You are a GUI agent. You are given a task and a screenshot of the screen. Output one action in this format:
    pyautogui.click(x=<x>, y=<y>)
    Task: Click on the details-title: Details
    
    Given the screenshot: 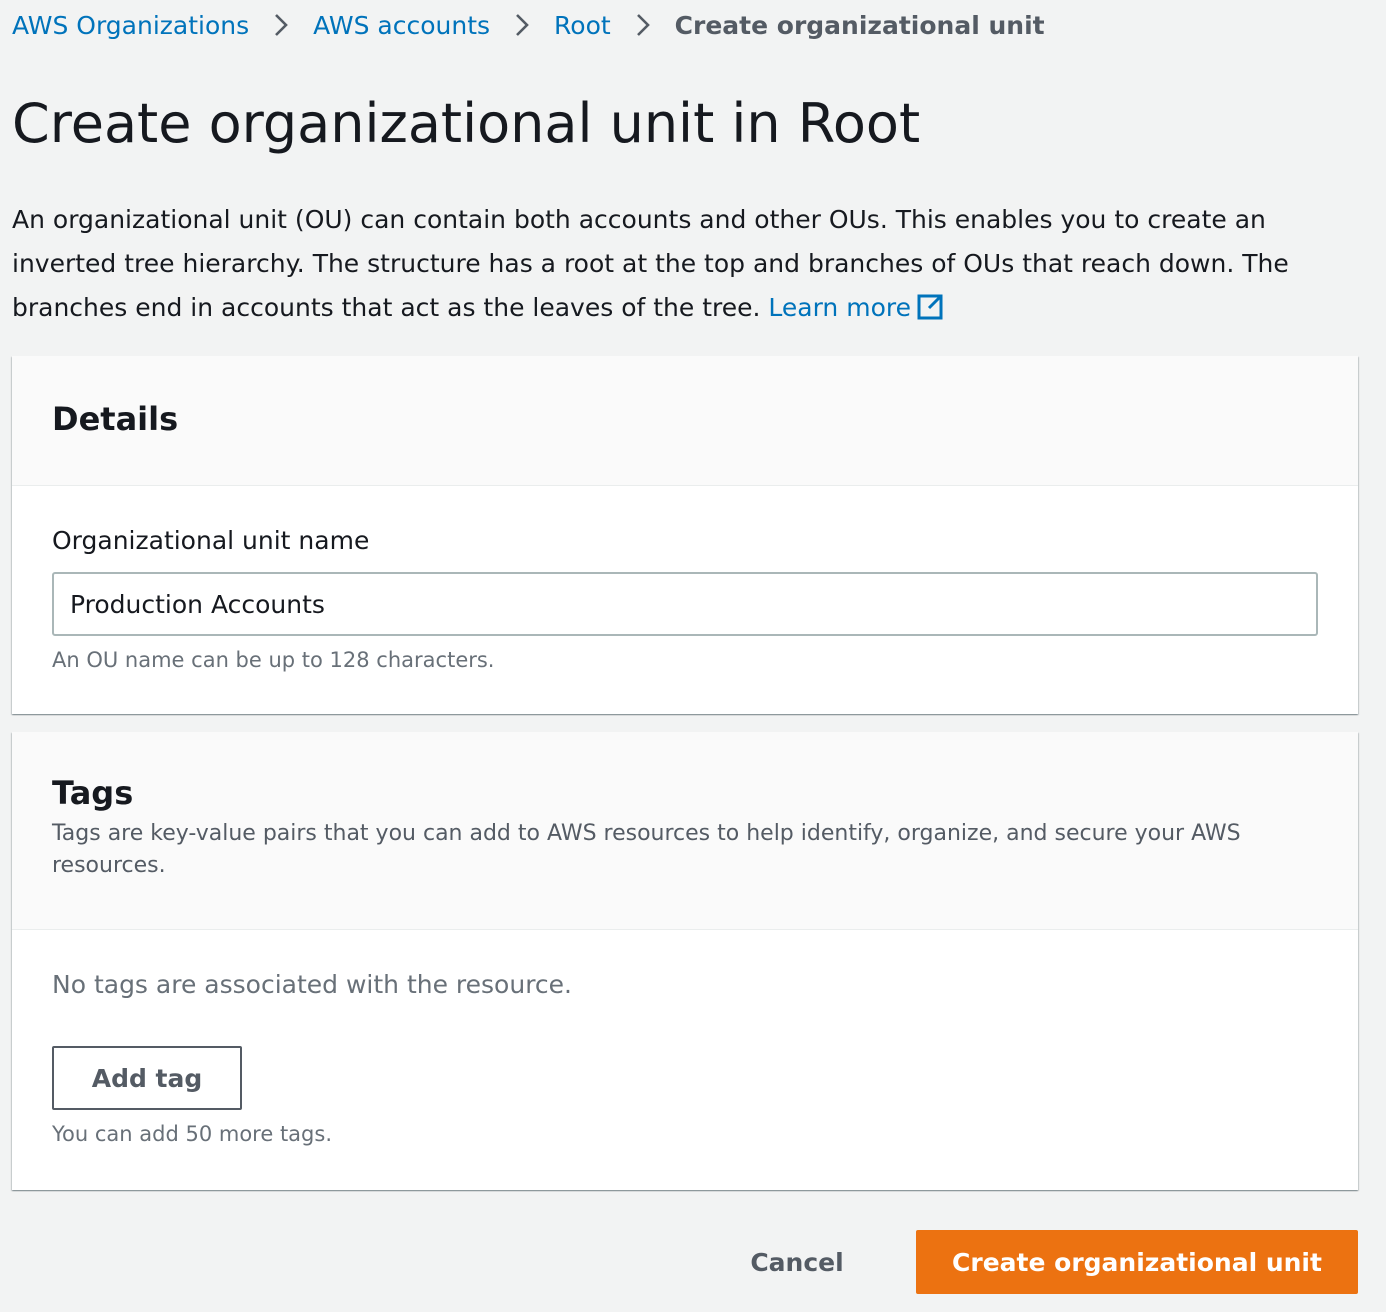 What is the action you would take?
    pyautogui.click(x=115, y=419)
    